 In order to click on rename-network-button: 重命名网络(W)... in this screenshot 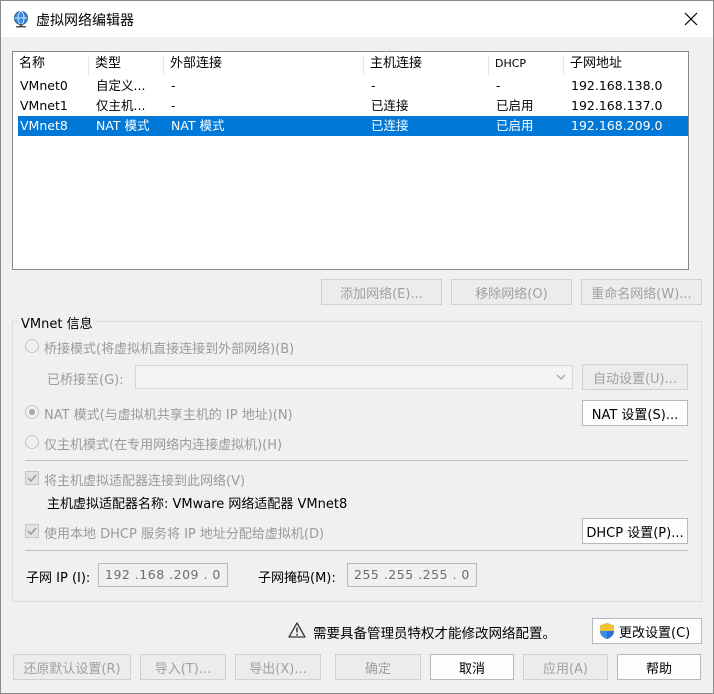, I will do `click(641, 292)`.